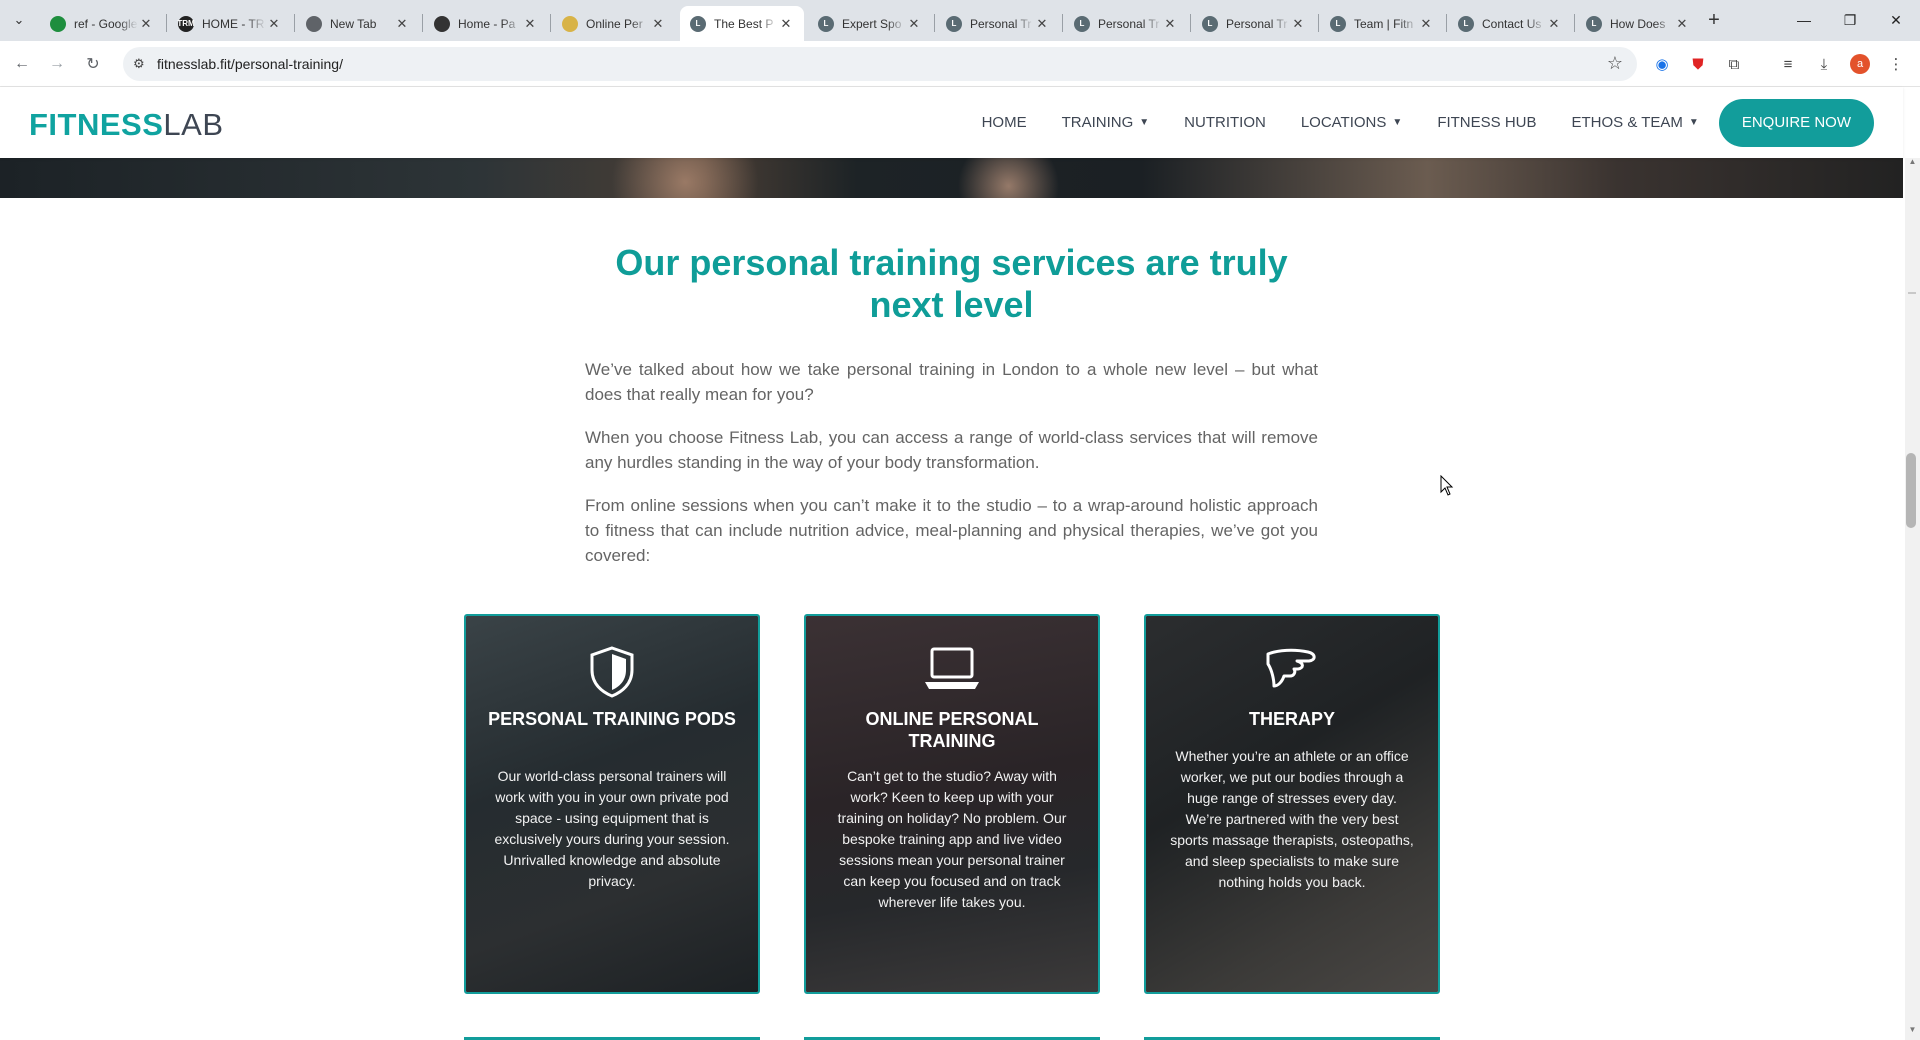 This screenshot has height=1040, width=1920. I want to click on tab-title: Contact Us, so click(1512, 23).